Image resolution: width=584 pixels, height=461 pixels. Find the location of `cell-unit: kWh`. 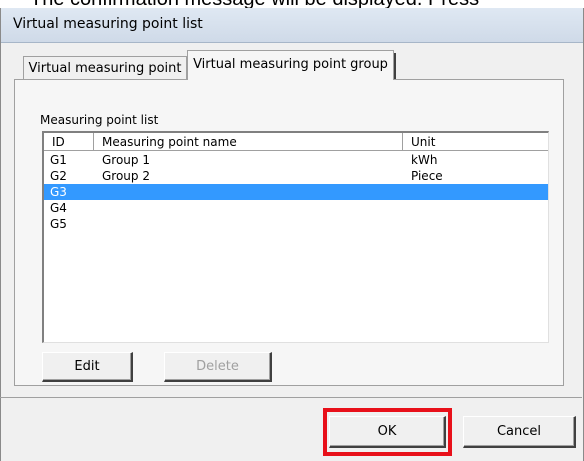

cell-unit: kWh is located at coordinates (424, 160).